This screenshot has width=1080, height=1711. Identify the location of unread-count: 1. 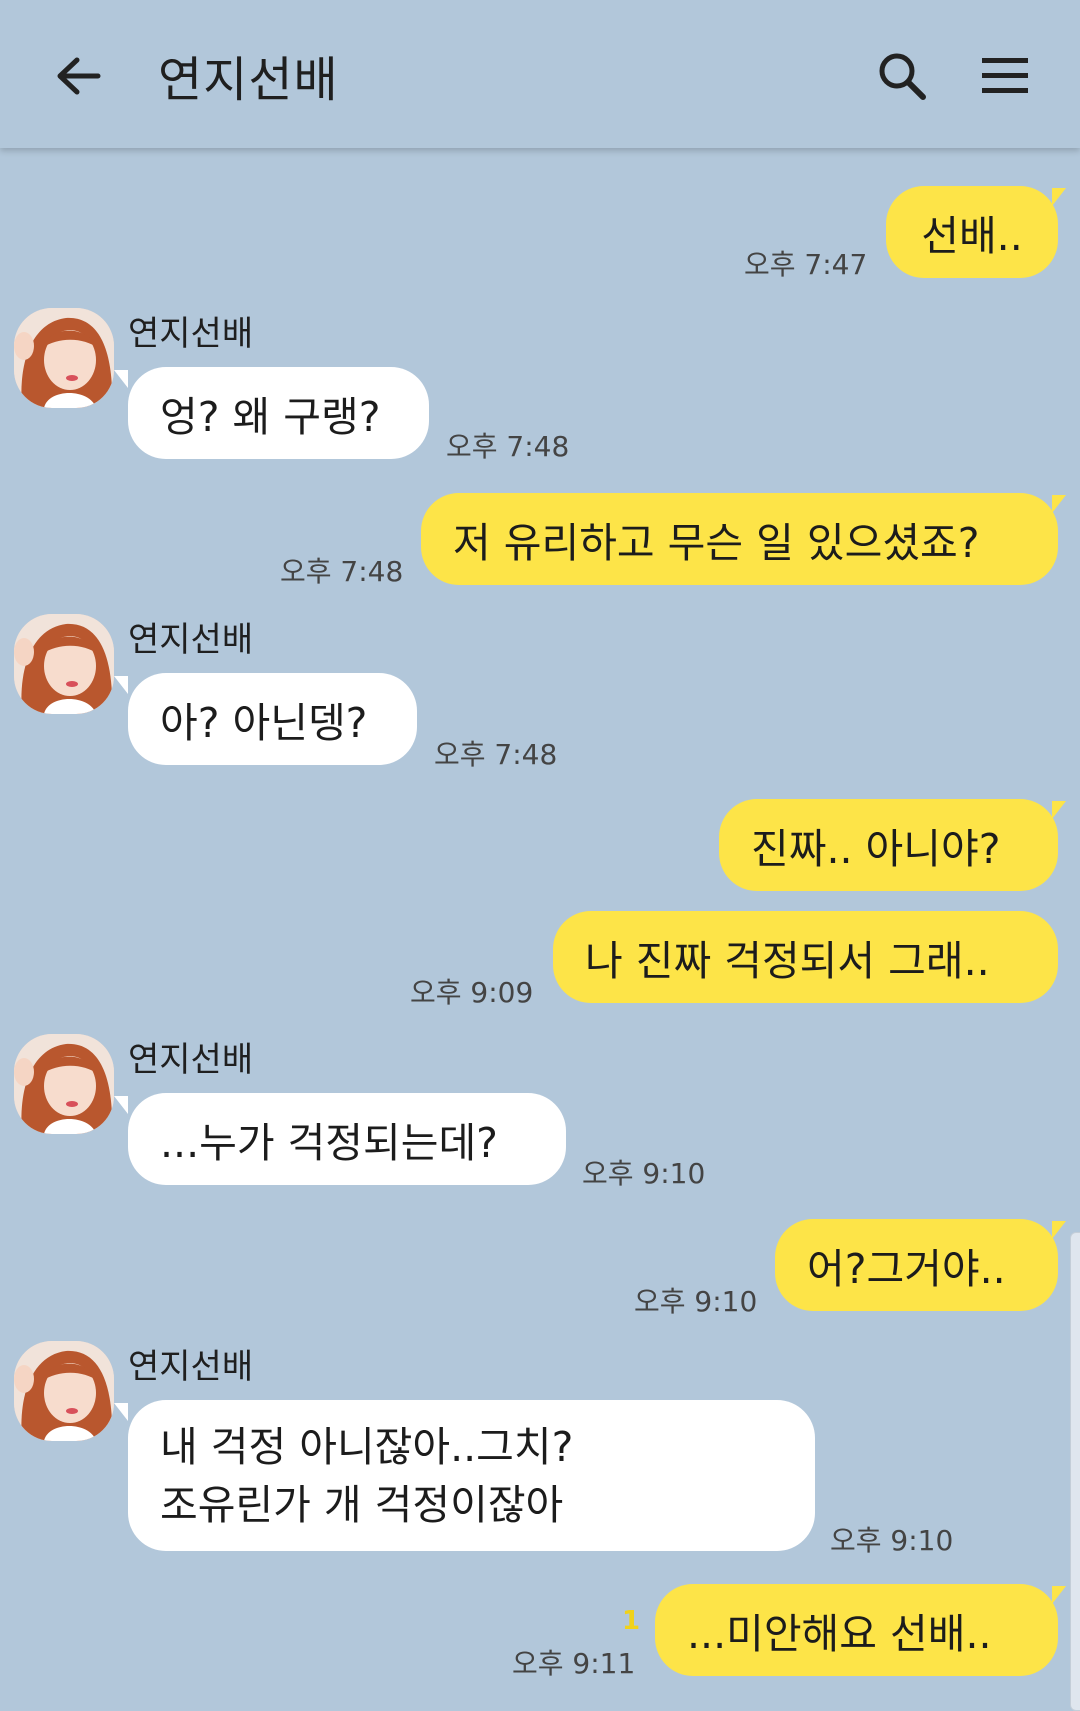
(631, 1621).